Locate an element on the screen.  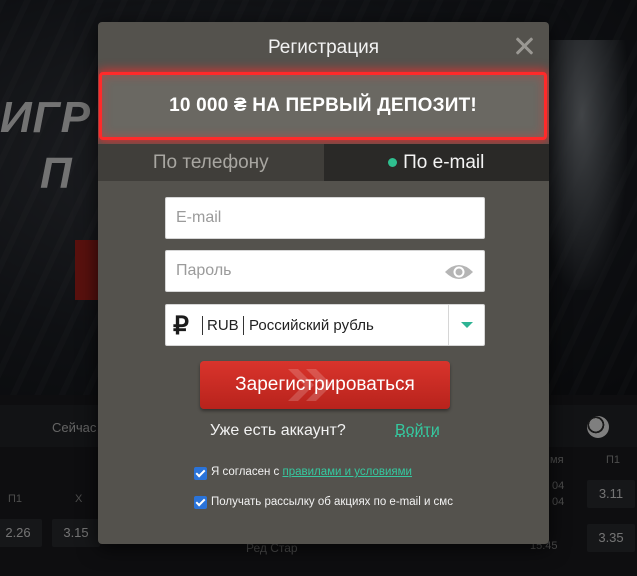
deposit-bonus-banner: 10 000 ₴ НА ПЕРВЫЙ ДЕПОЗИТ! is located at coordinates (323, 106).